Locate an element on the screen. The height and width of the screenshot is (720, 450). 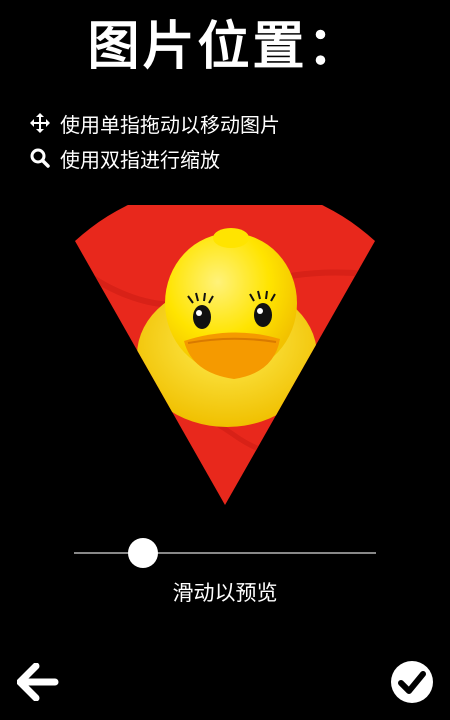
back-button is located at coordinates (38, 684).